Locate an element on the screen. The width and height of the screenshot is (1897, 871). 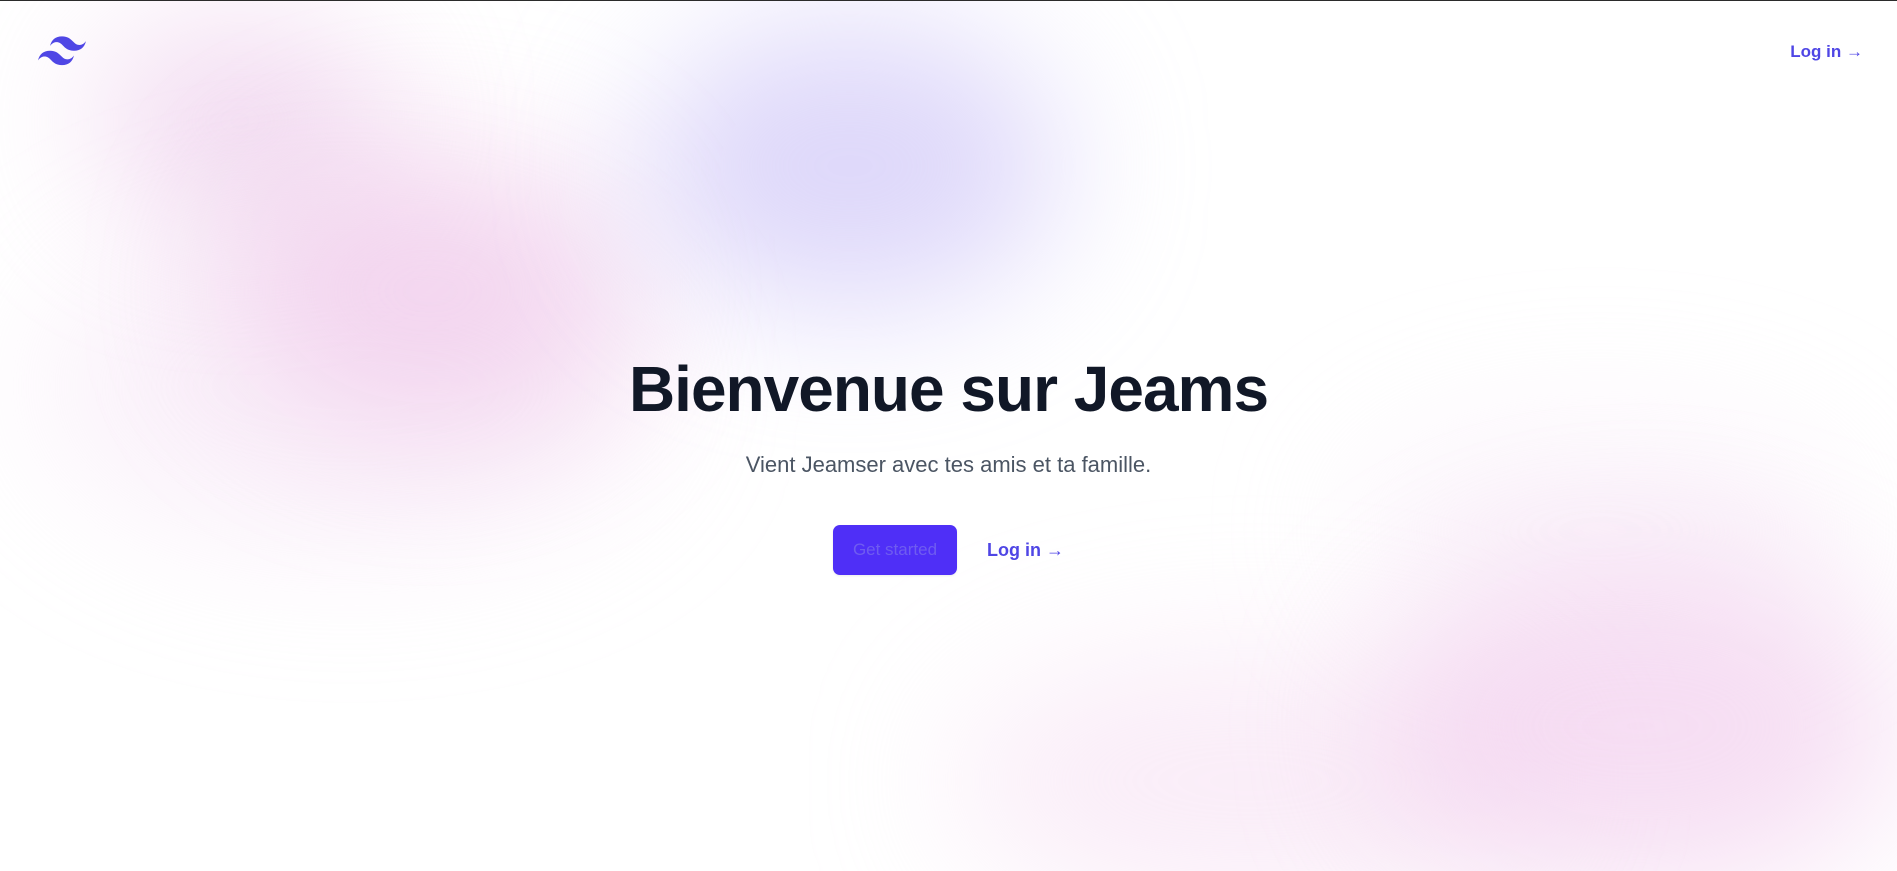
site-header: Log in → is located at coordinates (948, 53).